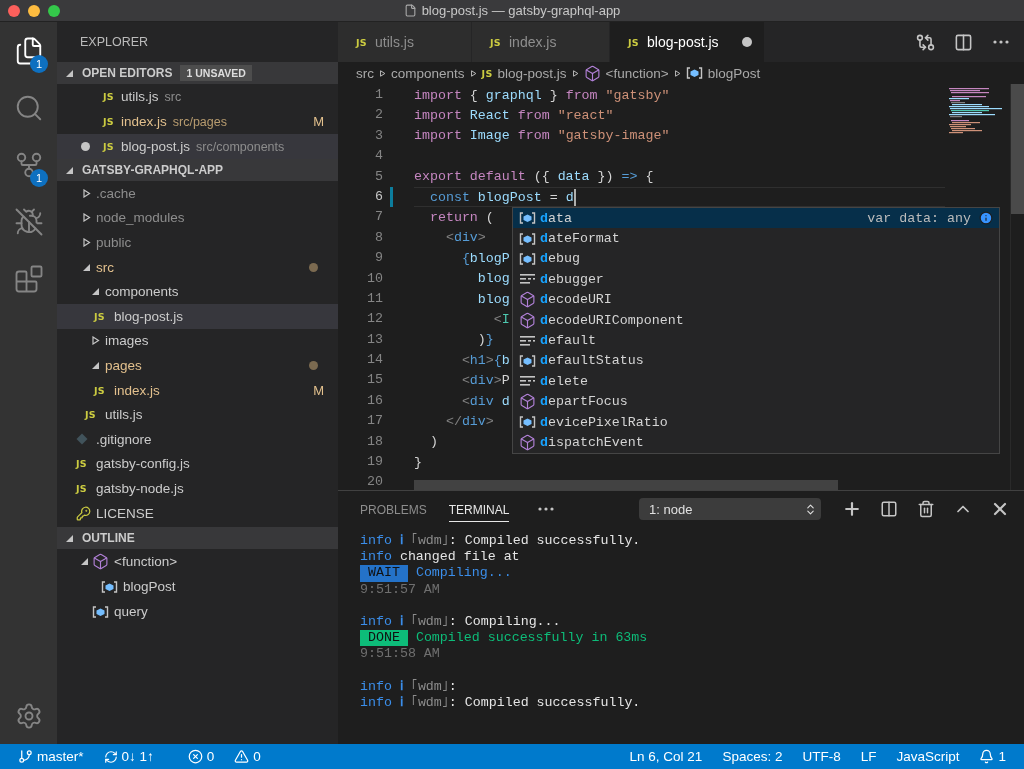 The image size is (1024, 769). I want to click on zoom-window-button, so click(54, 11).